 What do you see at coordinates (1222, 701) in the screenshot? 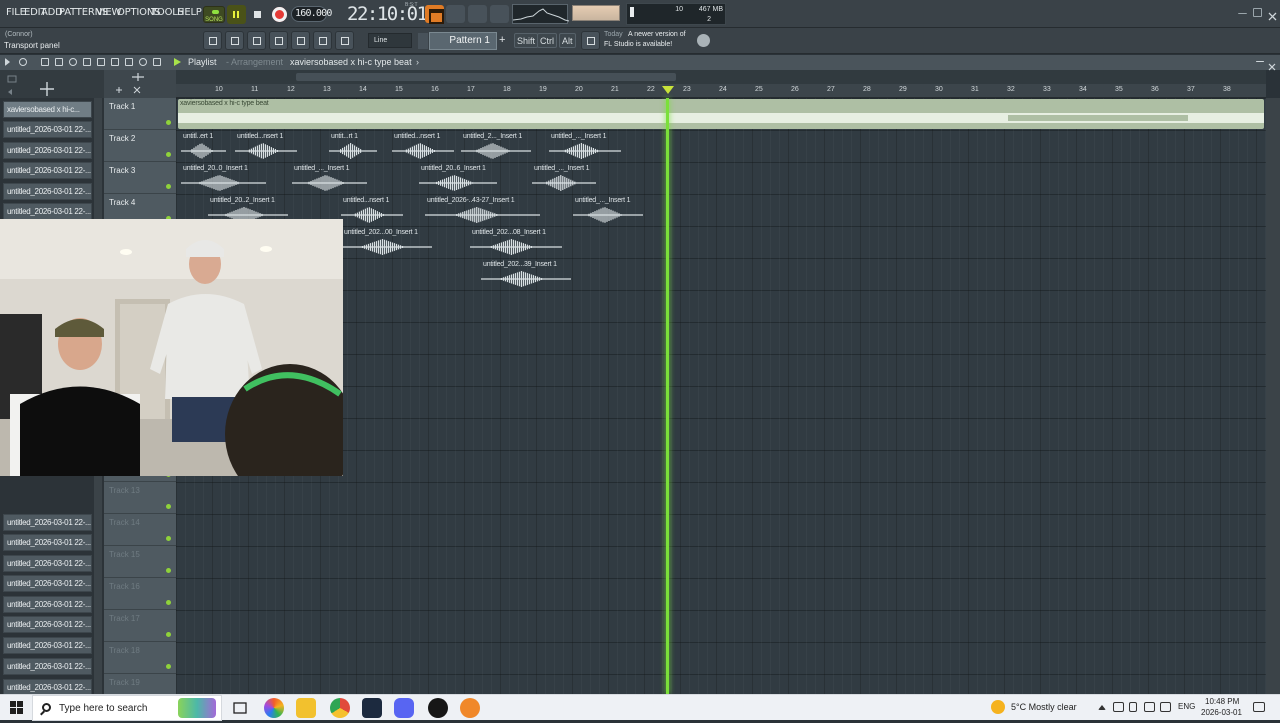
I see `clock-time: 10:48 PM` at bounding box center [1222, 701].